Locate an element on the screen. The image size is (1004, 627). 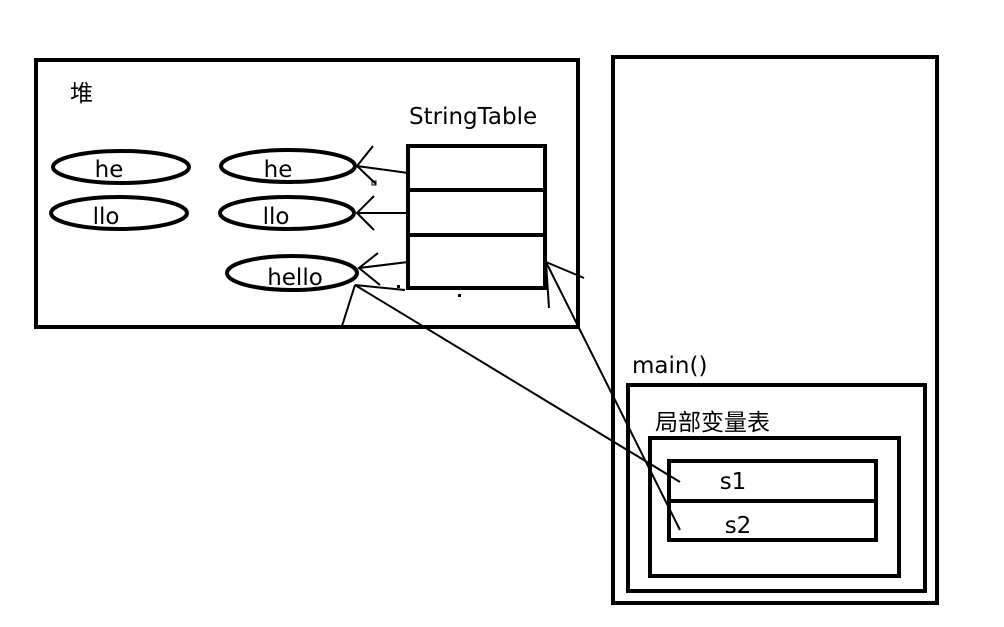
string-table-box is located at coordinates (476, 217).